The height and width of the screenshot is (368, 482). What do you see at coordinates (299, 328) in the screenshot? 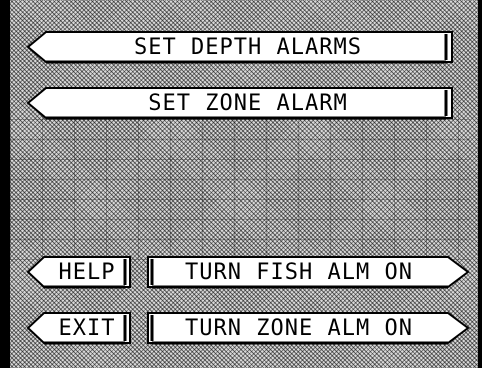
I see `turn-zone-alarm-on-label: TURN ZONE ALM ON` at bounding box center [299, 328].